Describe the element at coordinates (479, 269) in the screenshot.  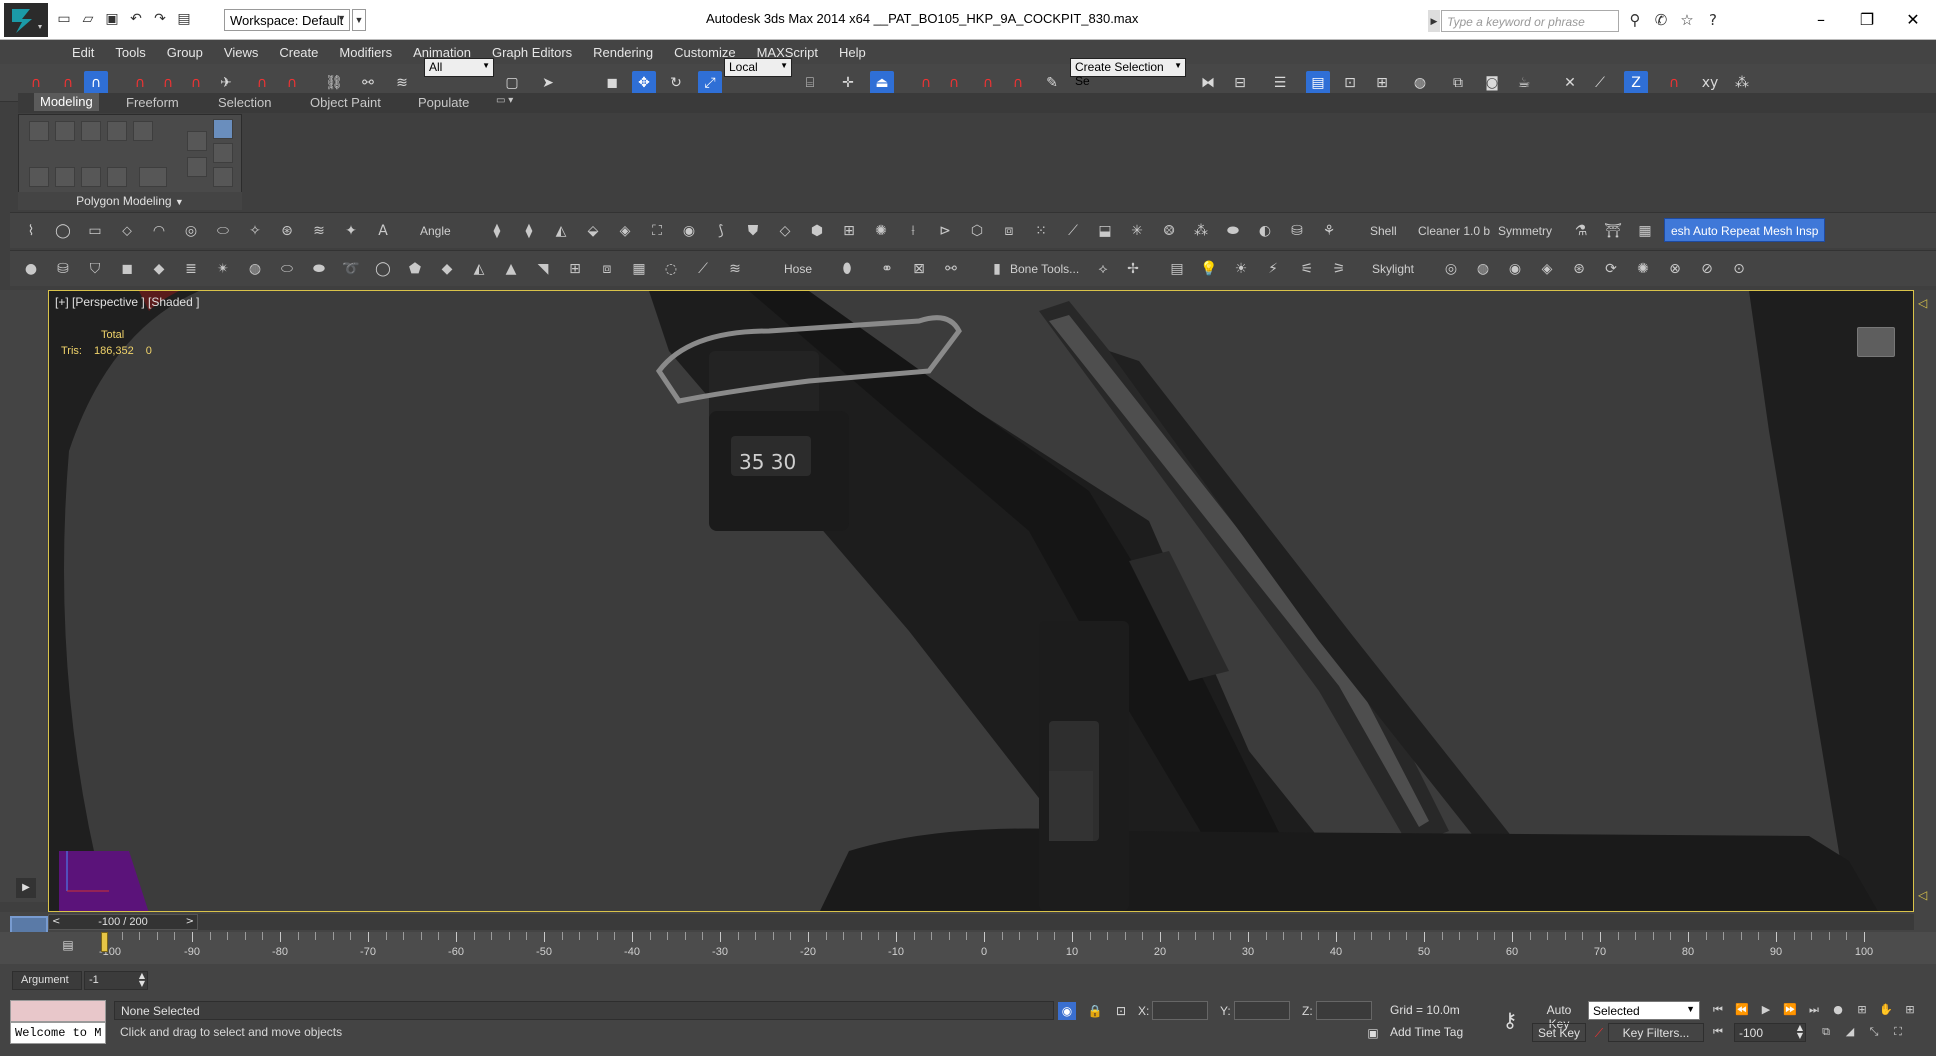
I see `pyramid-icon: ◭` at that location.